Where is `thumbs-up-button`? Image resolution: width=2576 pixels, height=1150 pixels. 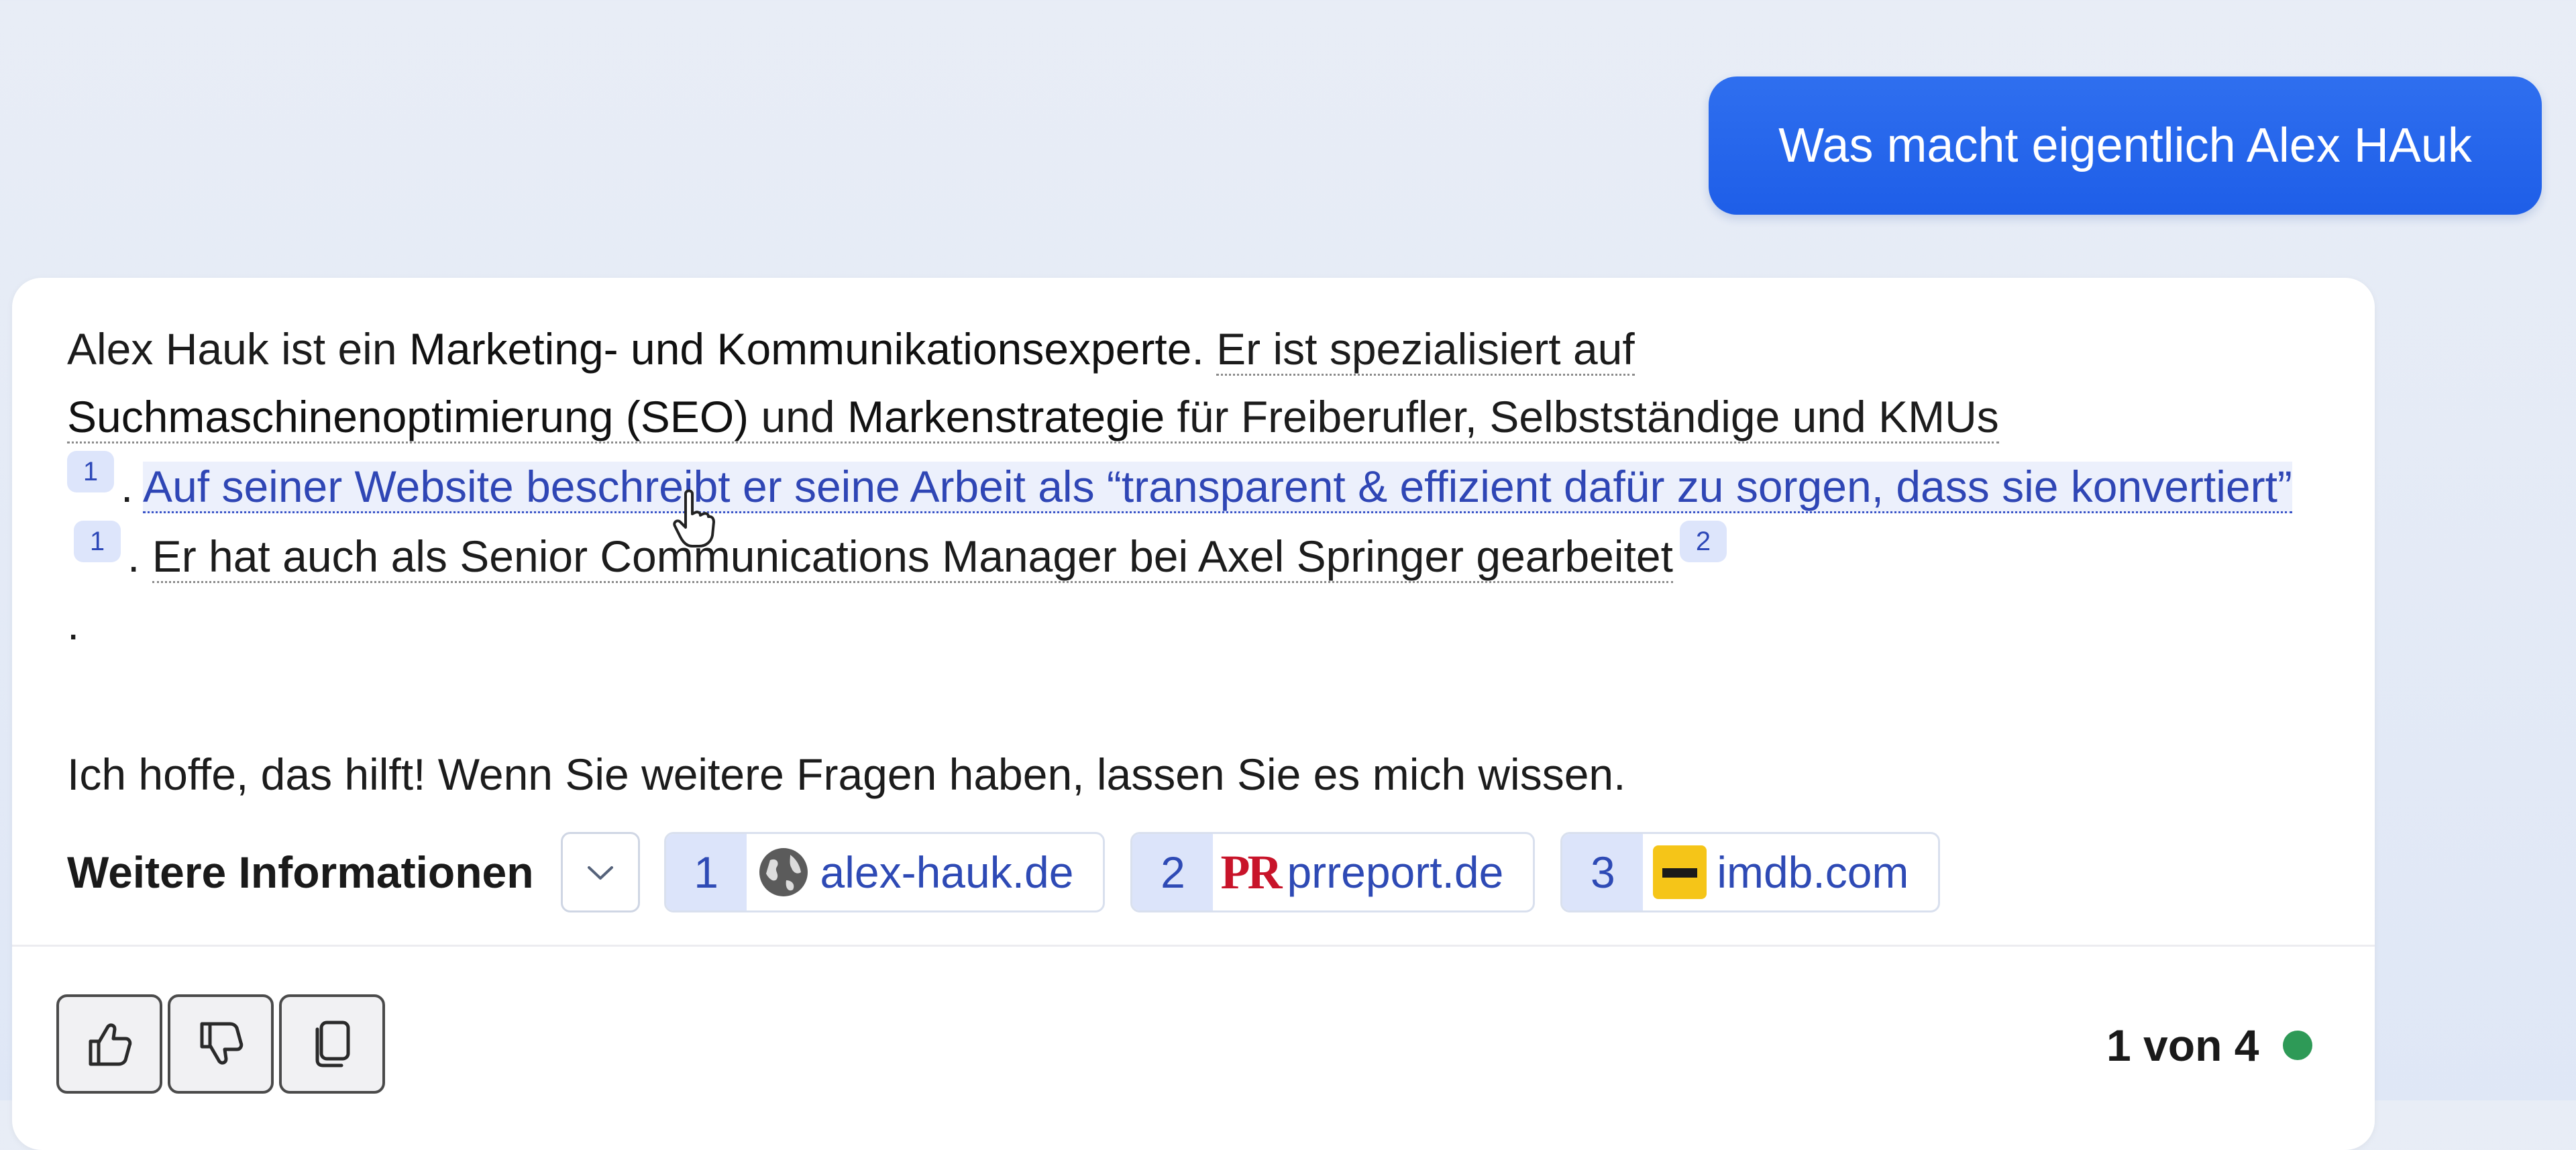
thumbs-up-button is located at coordinates (109, 1044).